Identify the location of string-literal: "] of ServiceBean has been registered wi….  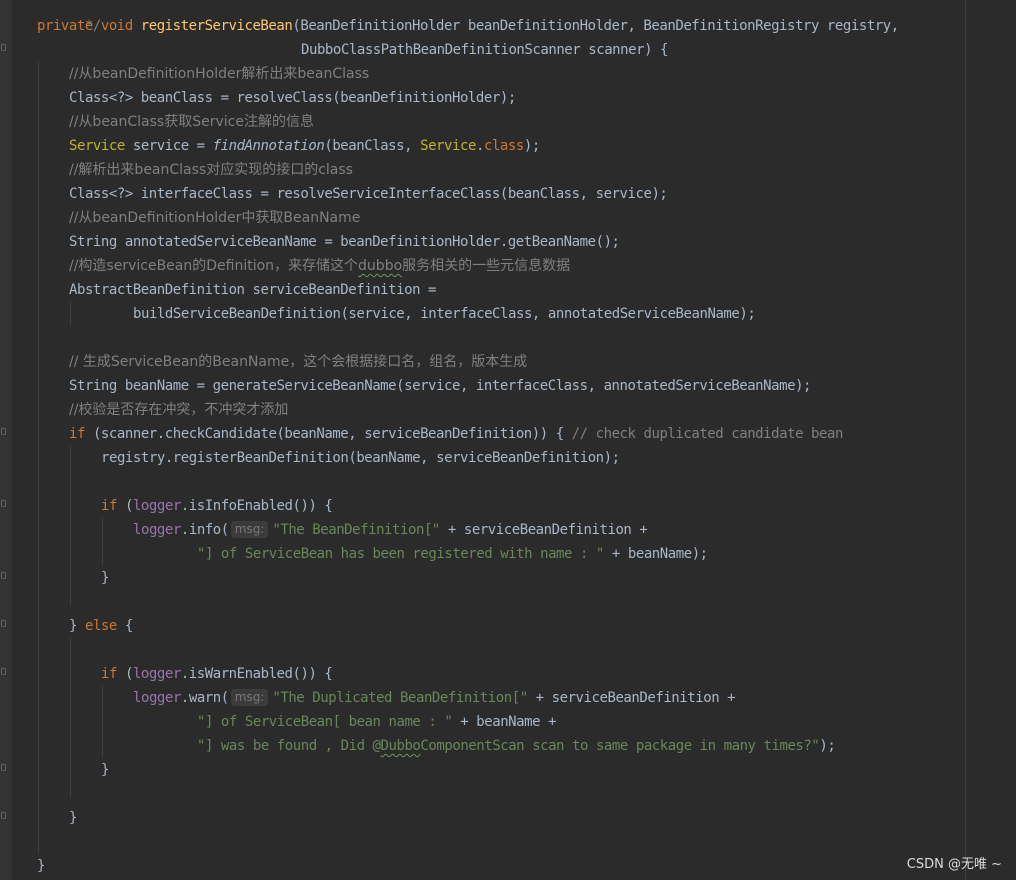
(400, 554).